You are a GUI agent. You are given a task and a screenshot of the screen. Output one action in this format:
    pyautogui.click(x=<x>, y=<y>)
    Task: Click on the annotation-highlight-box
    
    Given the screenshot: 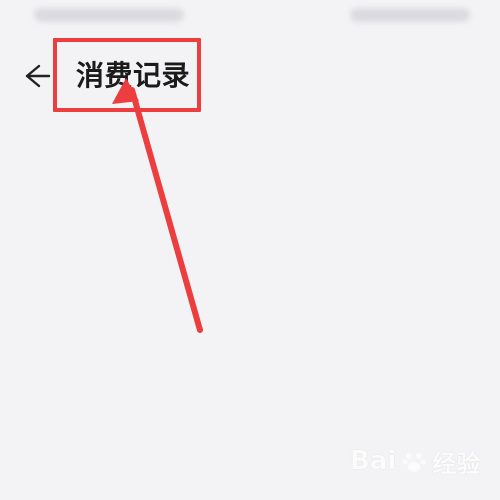 What is the action you would take?
    pyautogui.click(x=127, y=75)
    